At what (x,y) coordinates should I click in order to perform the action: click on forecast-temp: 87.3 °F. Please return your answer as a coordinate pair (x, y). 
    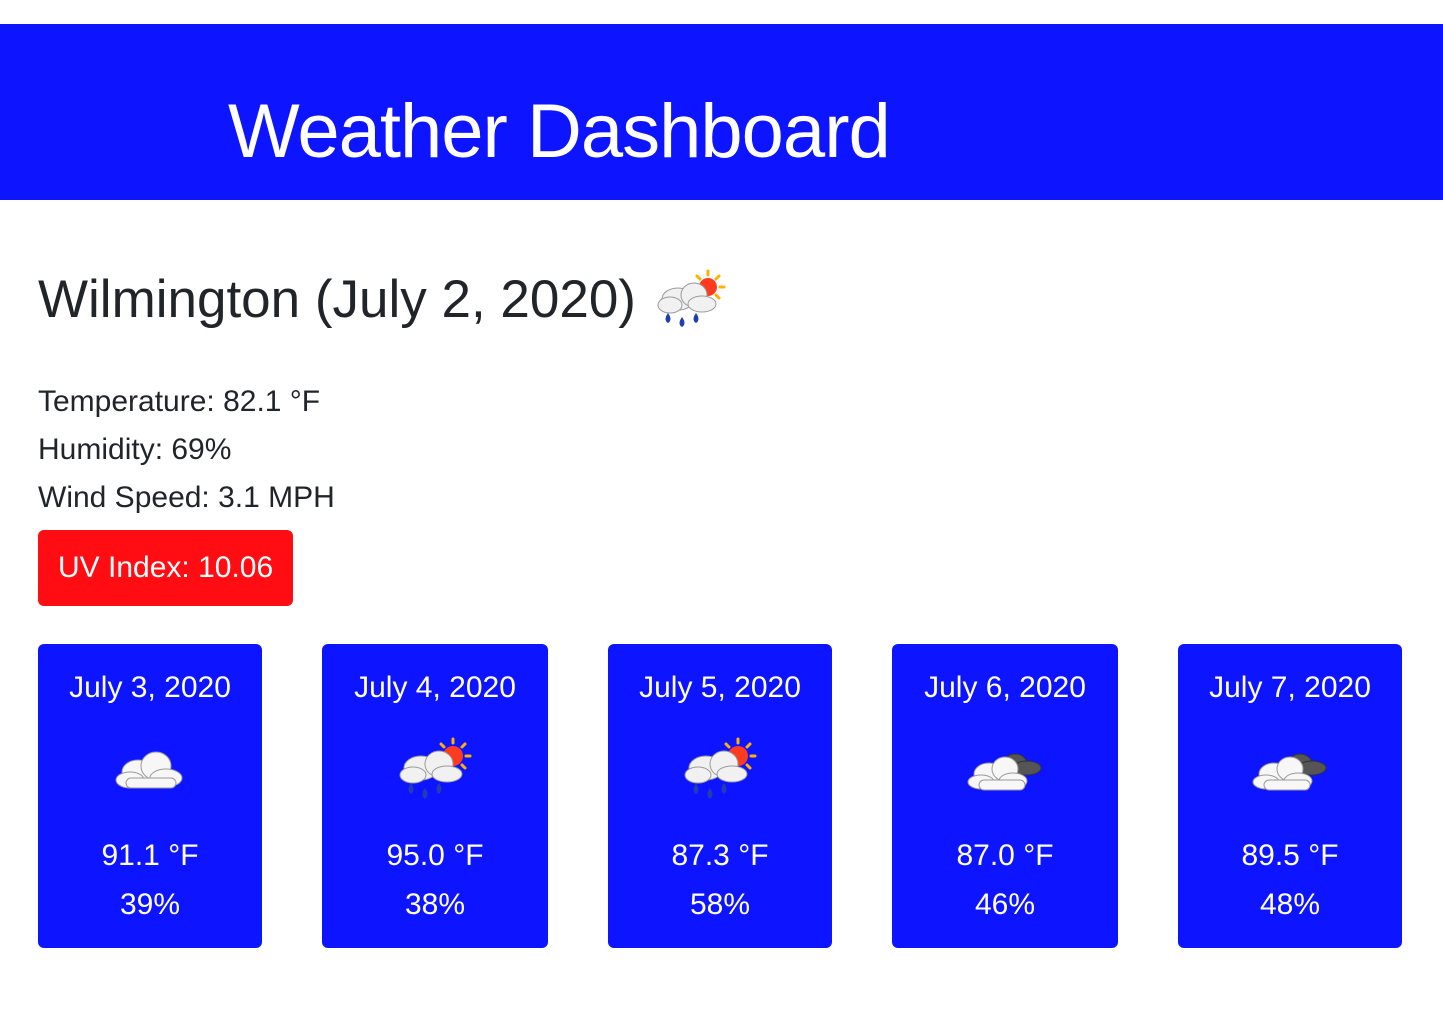
    Looking at the image, I should click on (720, 855).